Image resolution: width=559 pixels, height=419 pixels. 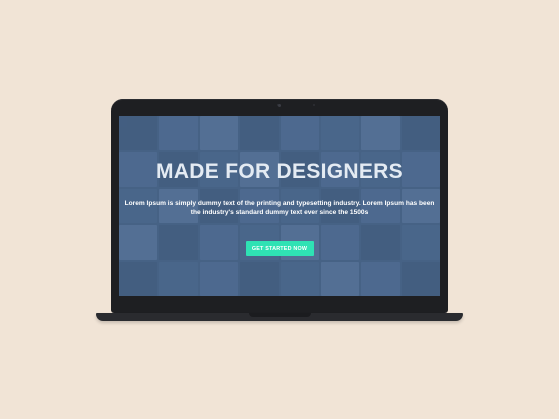 I want to click on webcam-icon, so click(x=279, y=105).